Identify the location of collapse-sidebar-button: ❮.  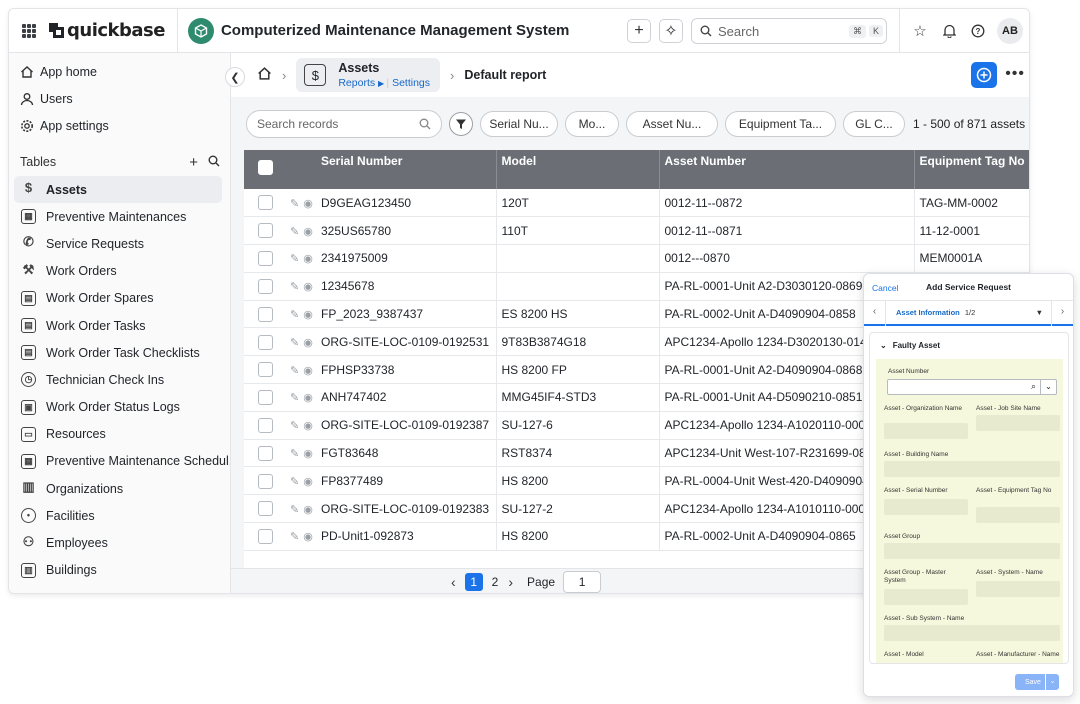
(235, 77).